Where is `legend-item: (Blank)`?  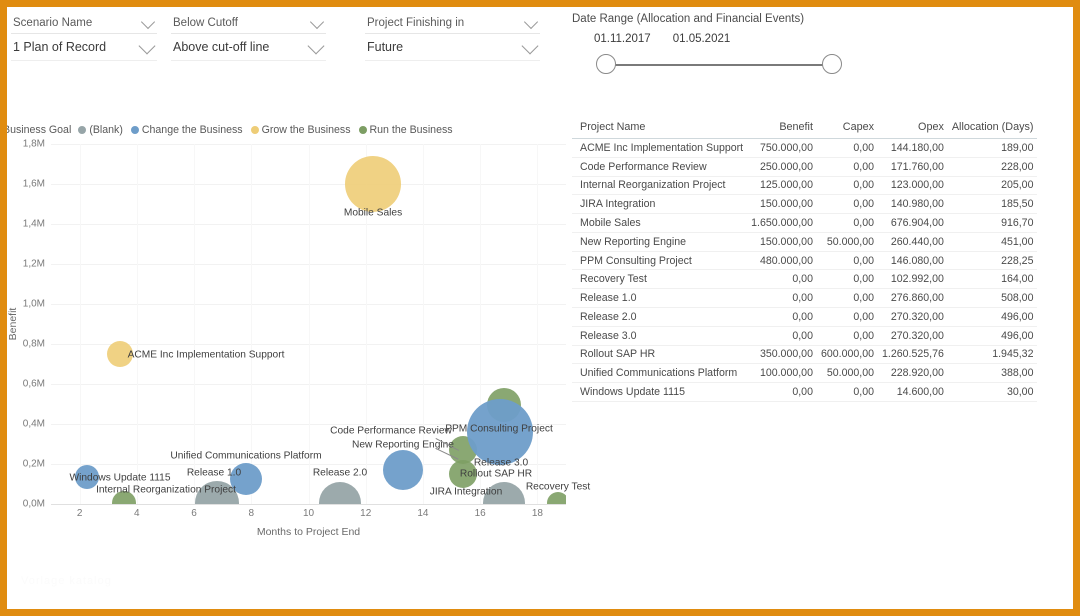
legend-item: (Blank) is located at coordinates (100, 130).